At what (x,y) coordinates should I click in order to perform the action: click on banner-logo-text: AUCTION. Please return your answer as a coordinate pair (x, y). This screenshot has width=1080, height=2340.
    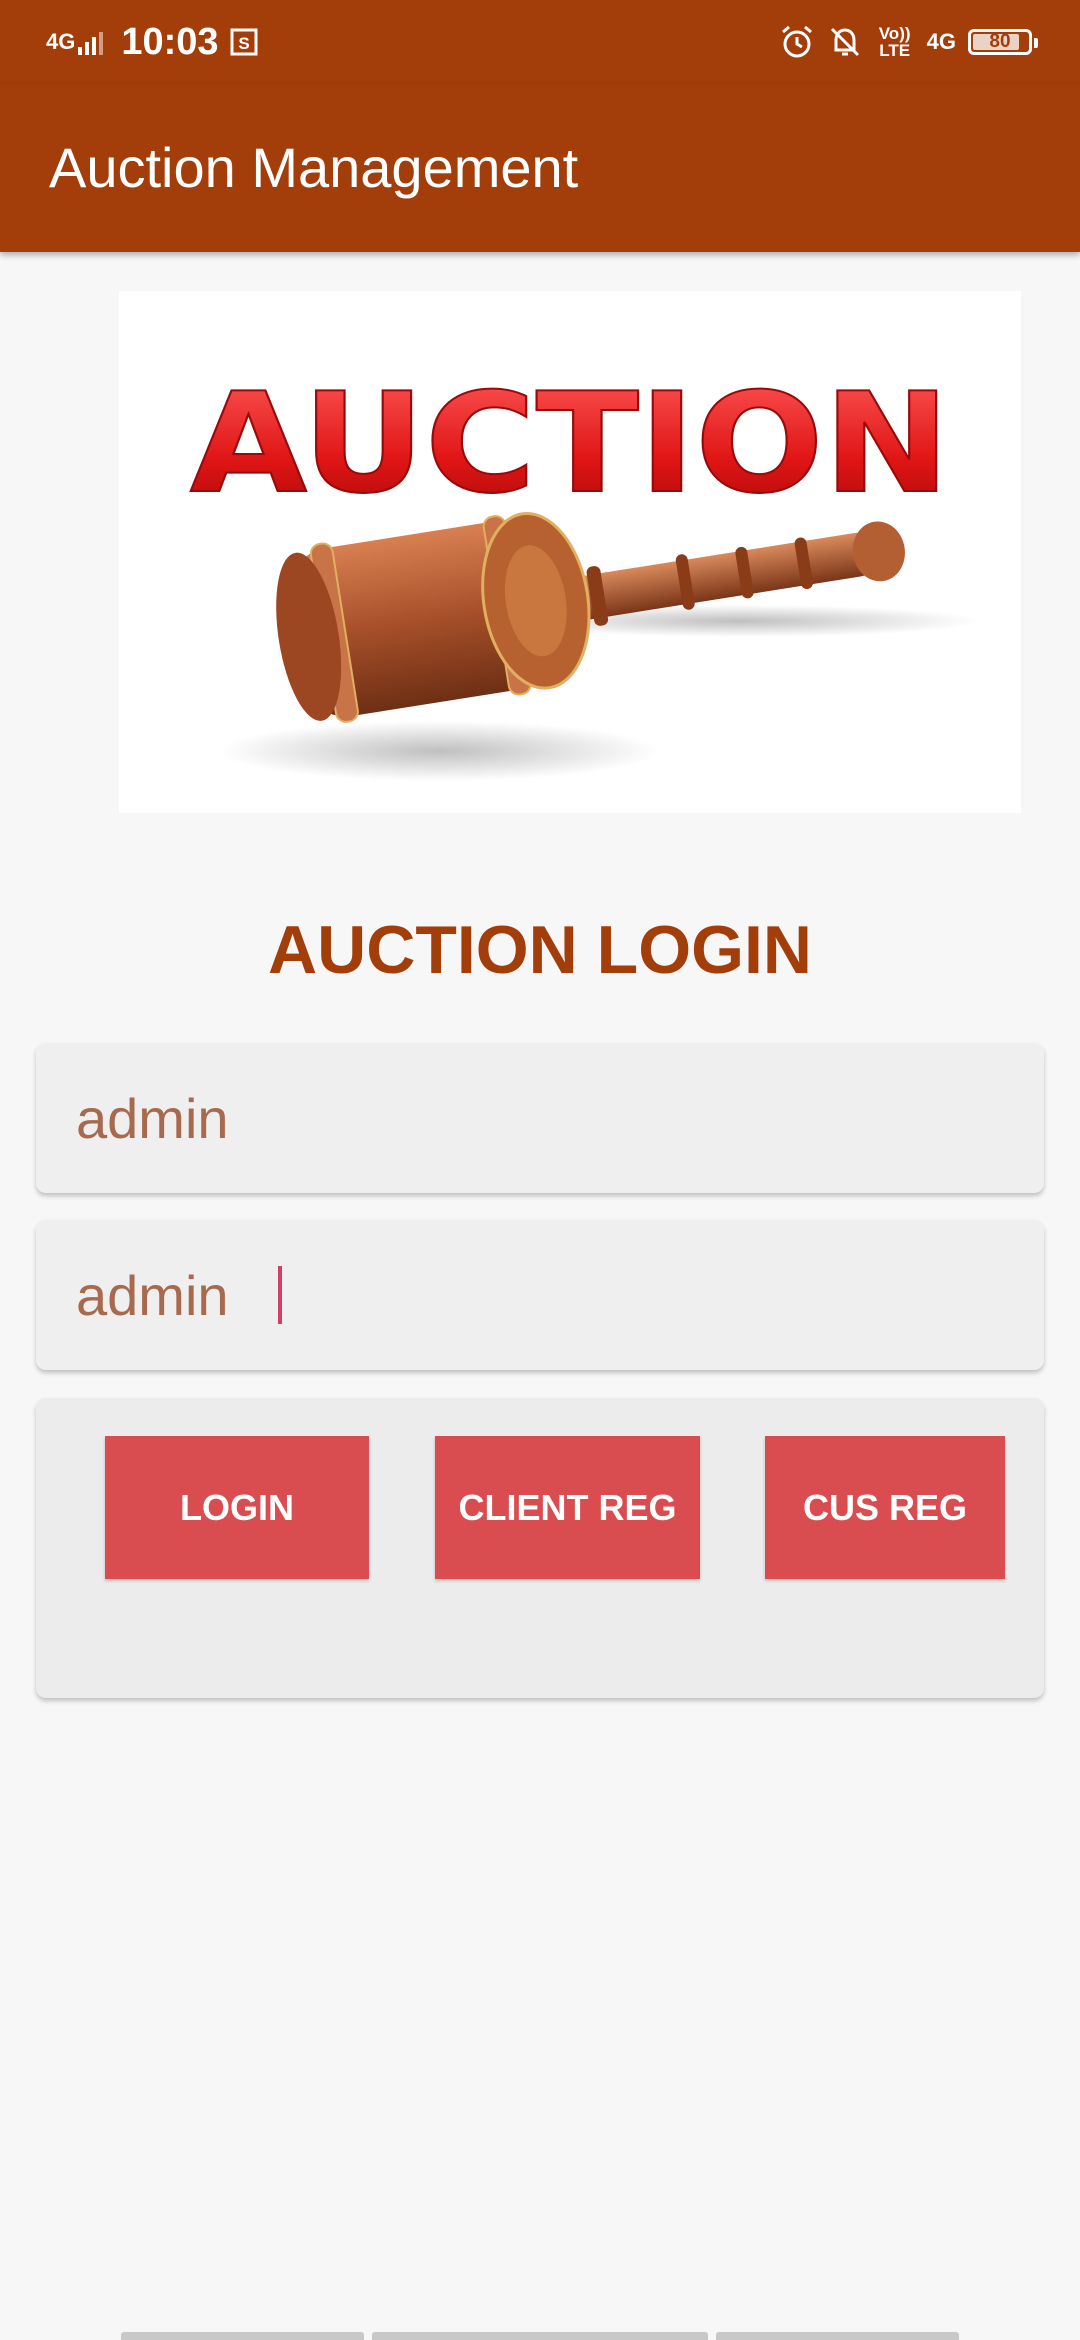
    Looking at the image, I should click on (570, 443).